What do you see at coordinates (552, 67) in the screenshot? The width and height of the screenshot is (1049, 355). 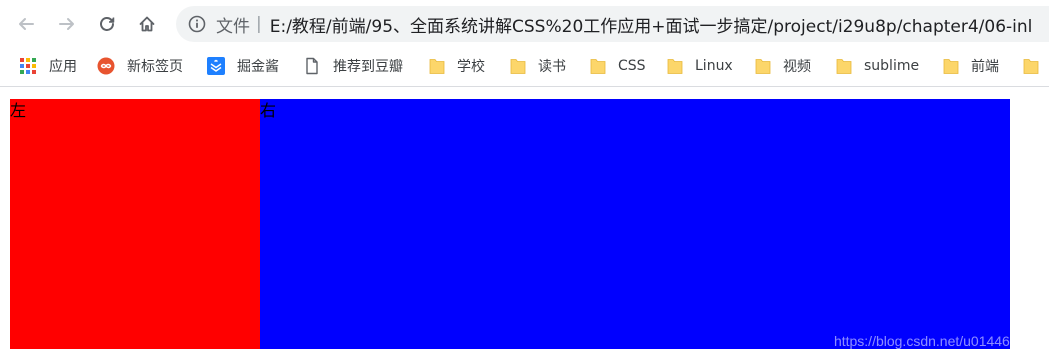 I see `bookmark-label: 读书` at bounding box center [552, 67].